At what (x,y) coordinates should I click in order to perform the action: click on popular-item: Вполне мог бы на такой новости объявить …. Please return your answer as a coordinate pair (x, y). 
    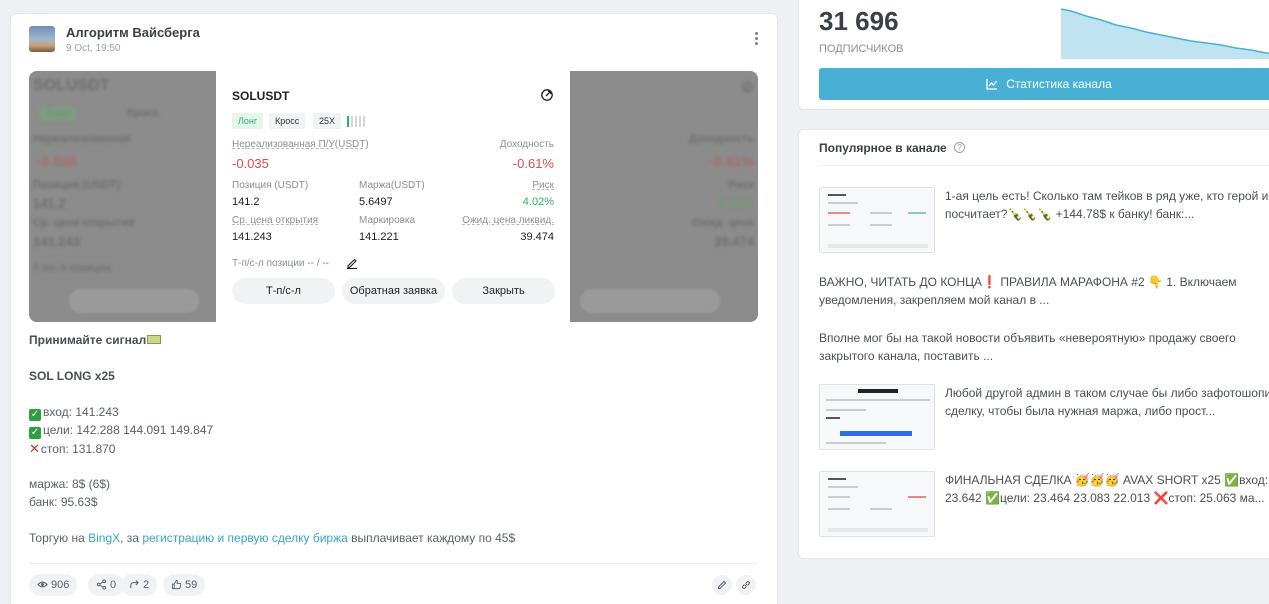
    Looking at the image, I should click on (1044, 347).